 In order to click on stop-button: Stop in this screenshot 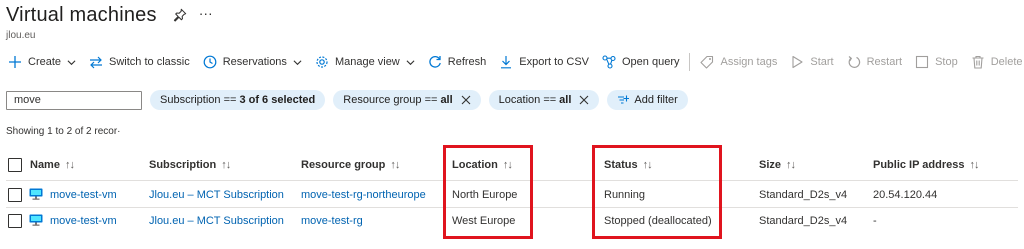, I will do `click(936, 62)`.